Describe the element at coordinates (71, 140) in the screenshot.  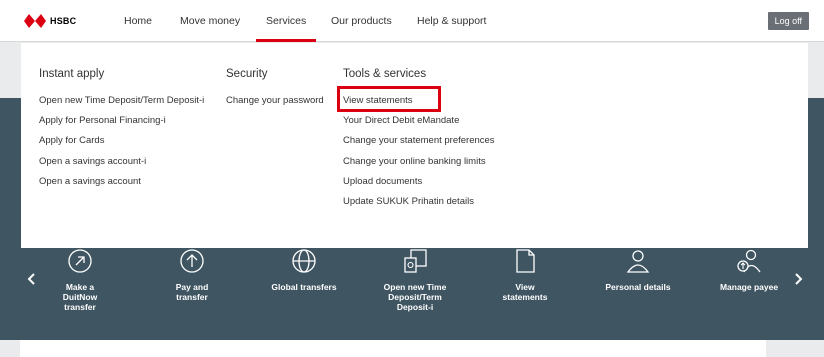
I see `link-apply-cards: Apply for Cards` at that location.